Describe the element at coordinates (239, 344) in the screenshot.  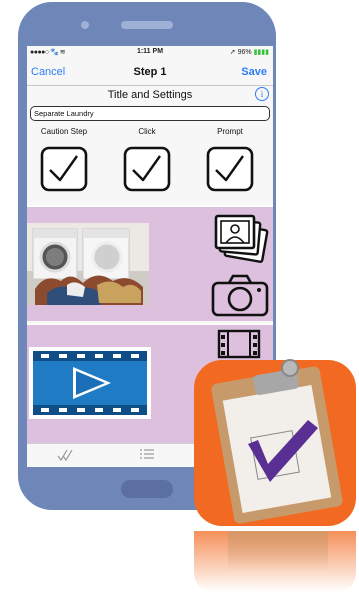
I see `film-strip-icon` at that location.